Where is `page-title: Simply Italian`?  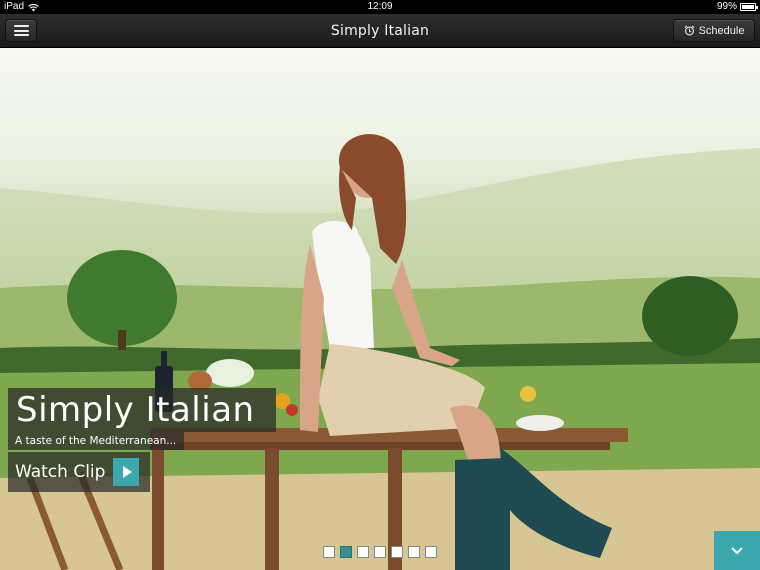 page-title: Simply Italian is located at coordinates (380, 31).